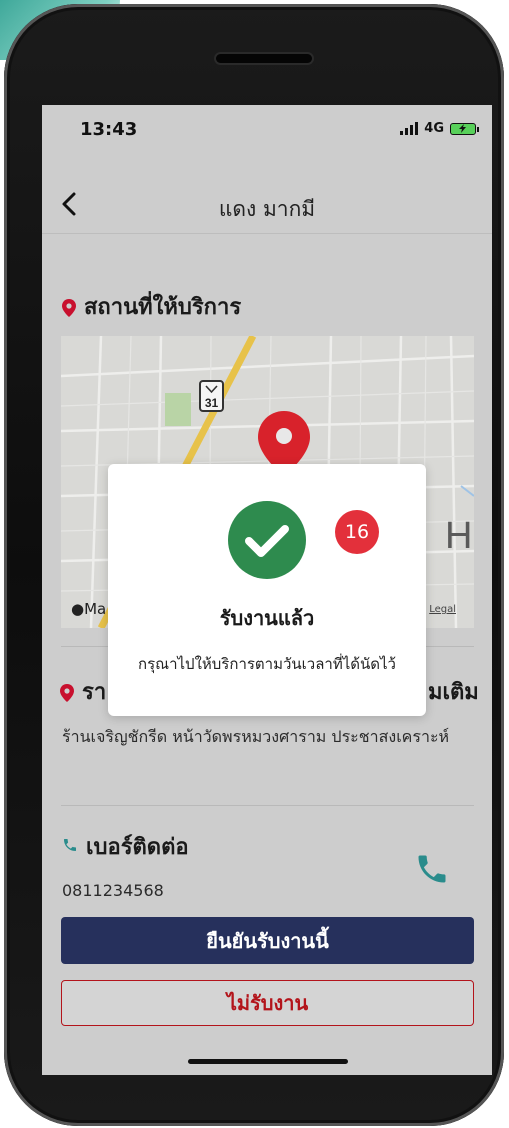 Image resolution: width=509 pixels, height=1128 pixels. What do you see at coordinates (212, 403) in the screenshot?
I see `route-shield-number: 31` at bounding box center [212, 403].